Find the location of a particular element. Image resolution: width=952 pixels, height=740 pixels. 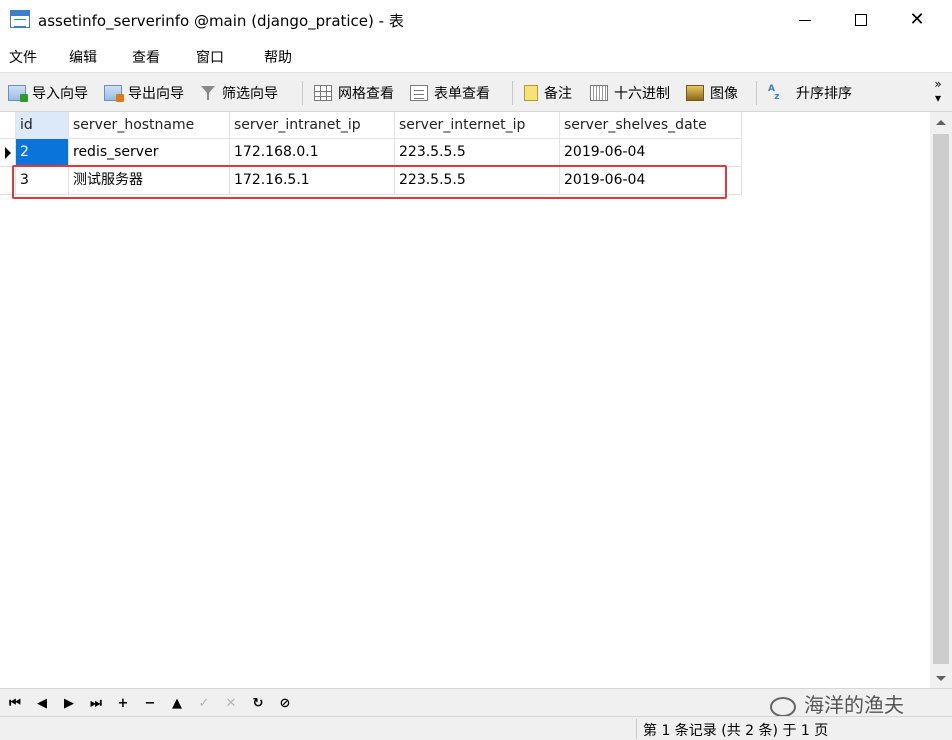

watermark: 海洋的渔夫 is located at coordinates (837, 703).